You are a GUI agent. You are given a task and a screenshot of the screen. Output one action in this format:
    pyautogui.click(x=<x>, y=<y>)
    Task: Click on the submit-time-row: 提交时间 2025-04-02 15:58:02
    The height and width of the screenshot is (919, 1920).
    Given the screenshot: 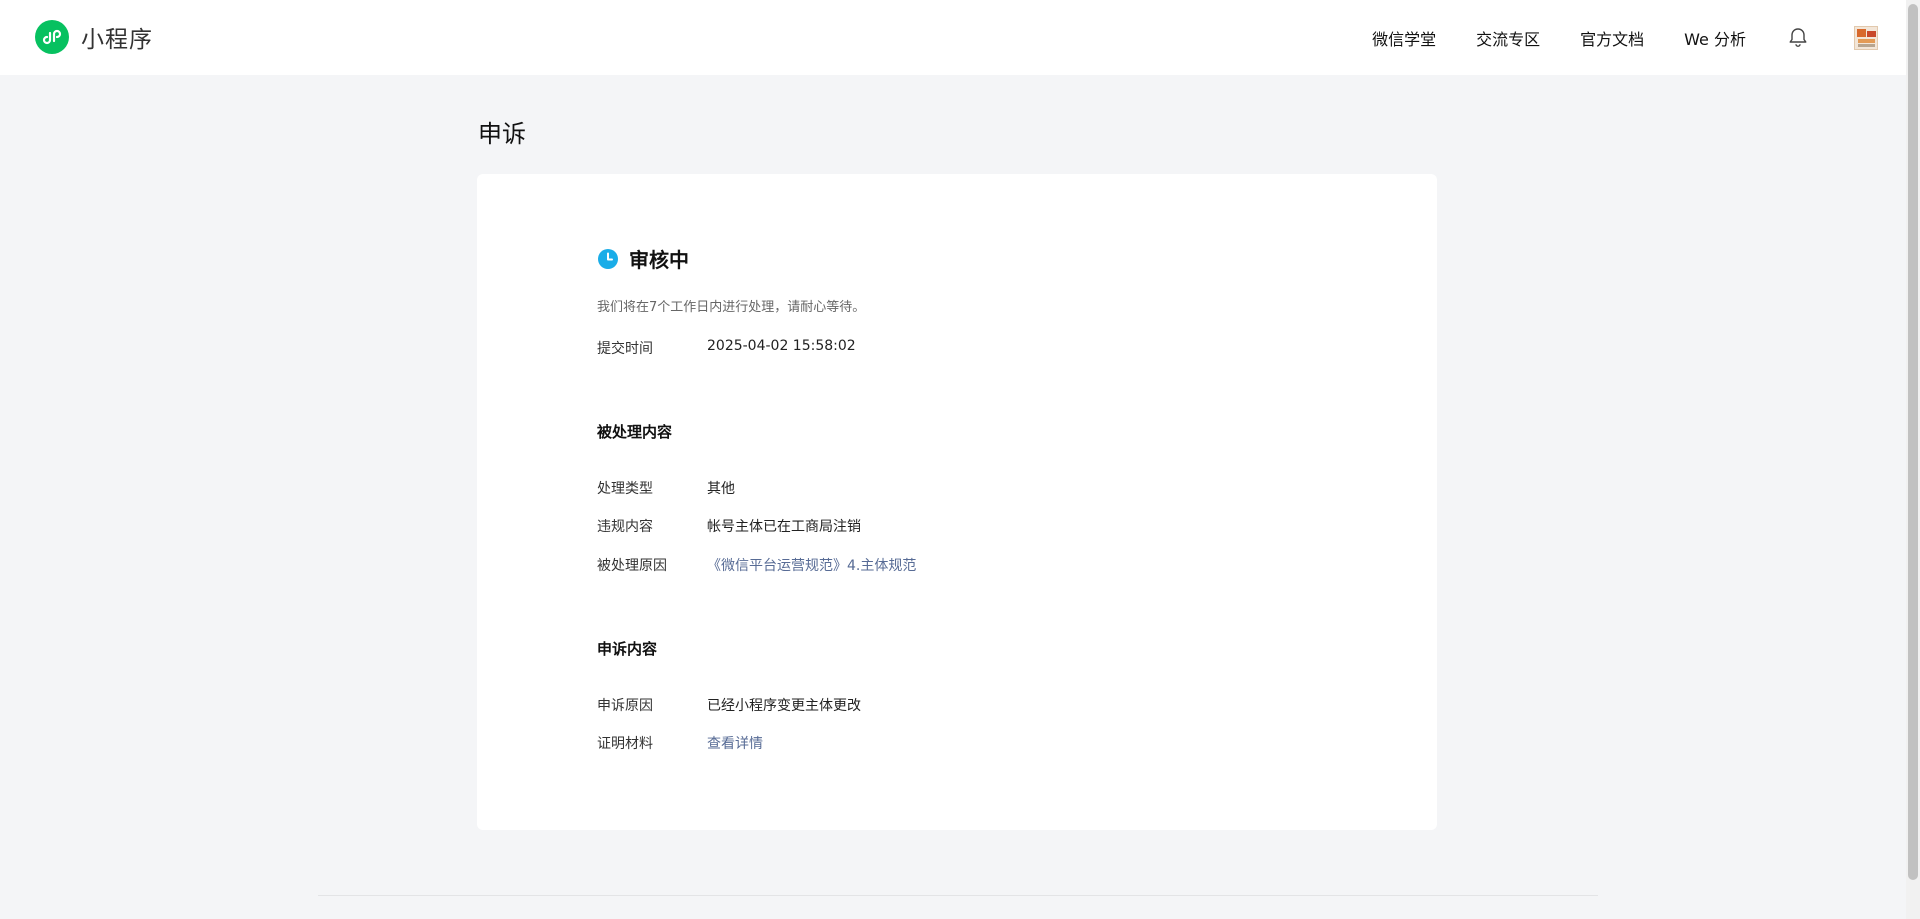 What is the action you would take?
    pyautogui.click(x=726, y=348)
    